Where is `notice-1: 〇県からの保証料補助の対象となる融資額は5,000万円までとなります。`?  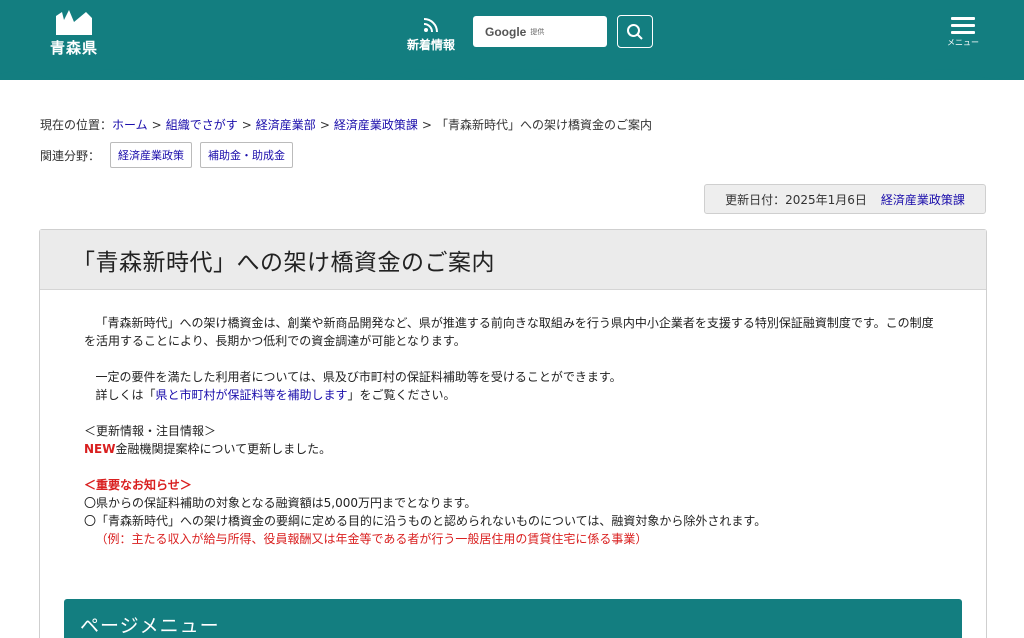
notice-1: 〇県からの保証料補助の対象となる融資額は5,000万円までとなります。 is located at coordinates (280, 503).